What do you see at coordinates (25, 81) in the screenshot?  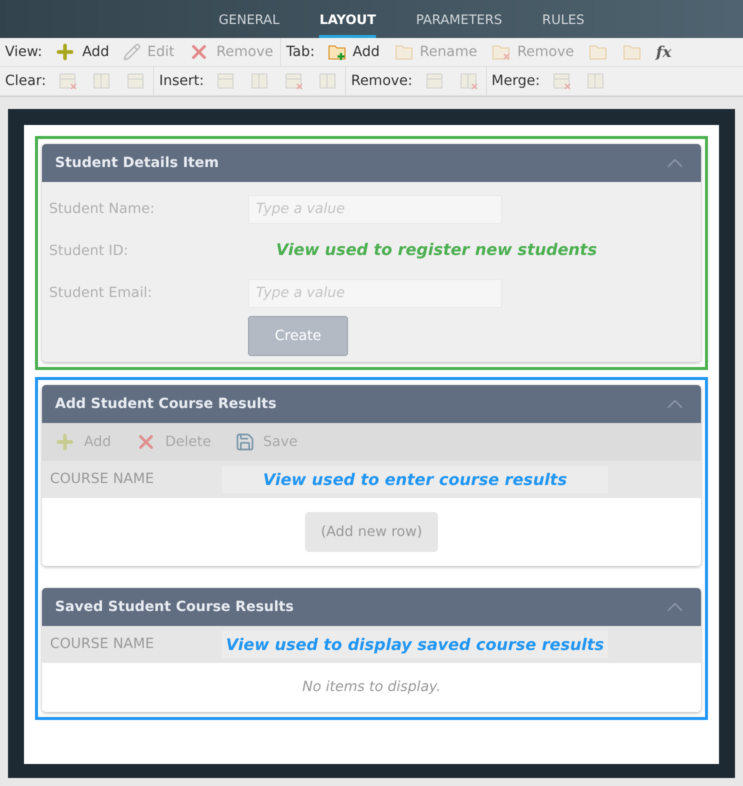 I see `toolbar-label: Clear:` at bounding box center [25, 81].